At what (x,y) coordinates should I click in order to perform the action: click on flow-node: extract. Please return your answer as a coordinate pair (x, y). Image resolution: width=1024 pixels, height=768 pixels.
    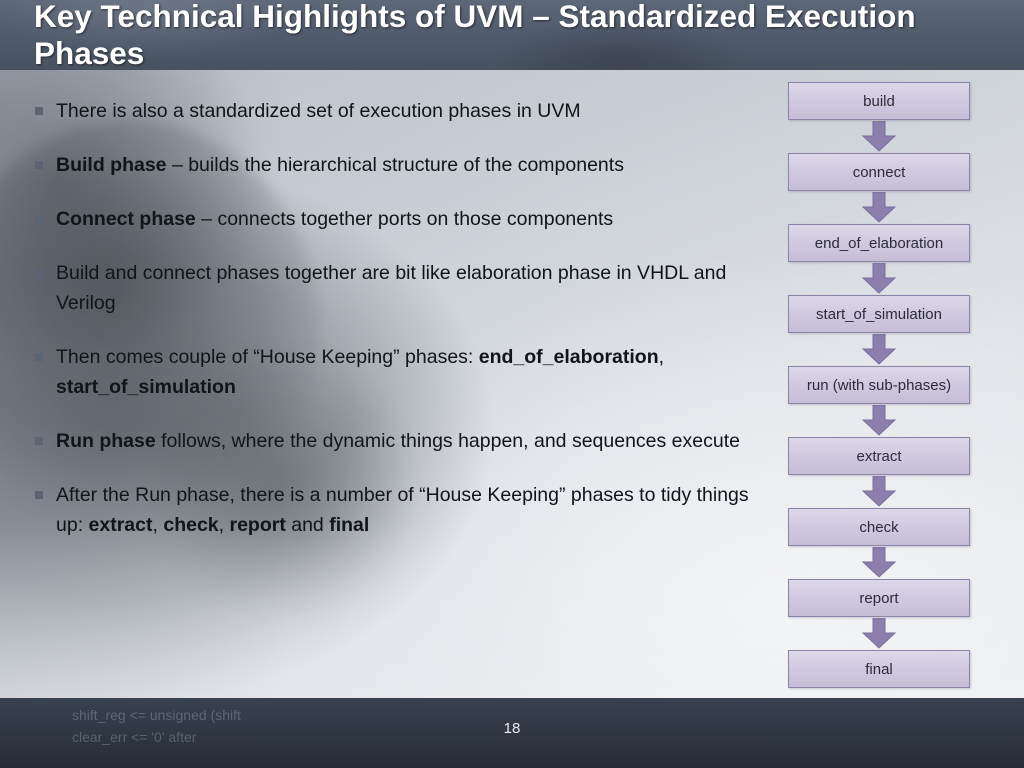
    Looking at the image, I should click on (879, 456).